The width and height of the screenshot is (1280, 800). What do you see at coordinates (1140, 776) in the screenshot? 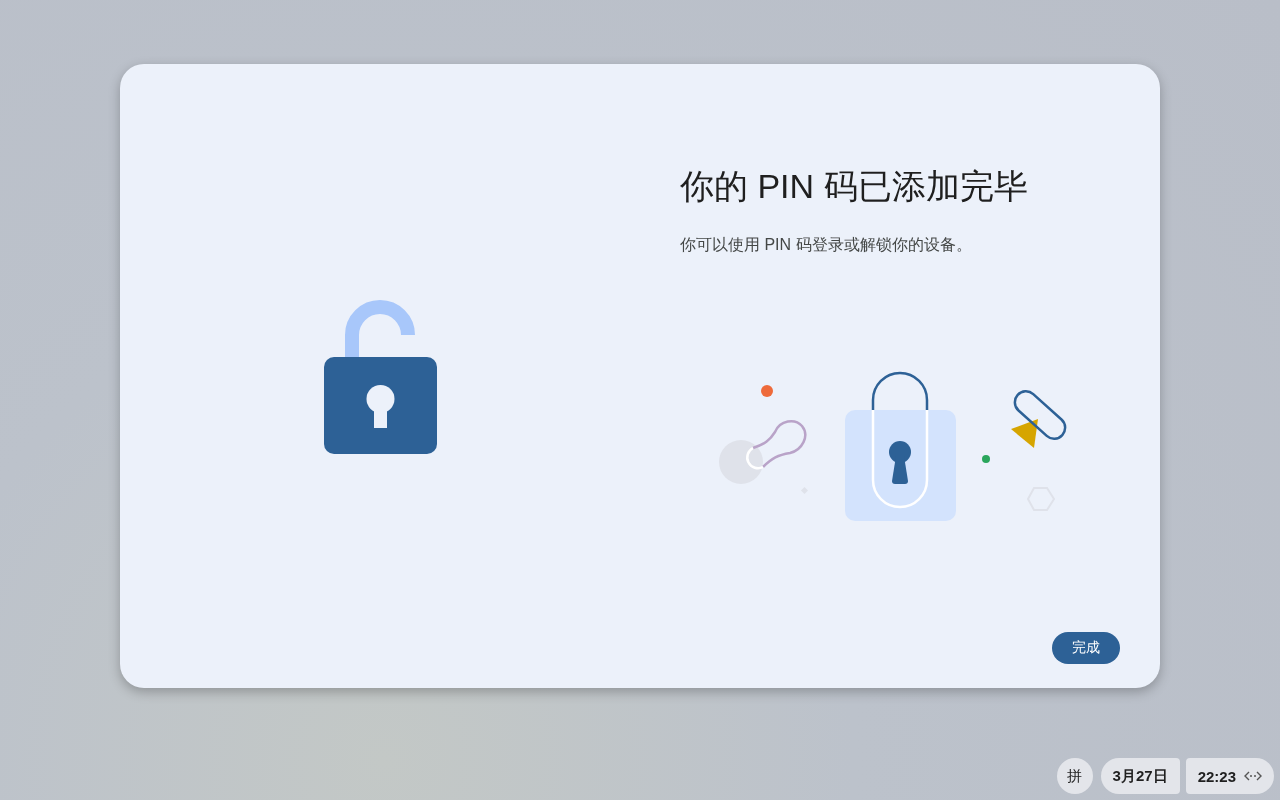
I see `date-button: 3月27日` at bounding box center [1140, 776].